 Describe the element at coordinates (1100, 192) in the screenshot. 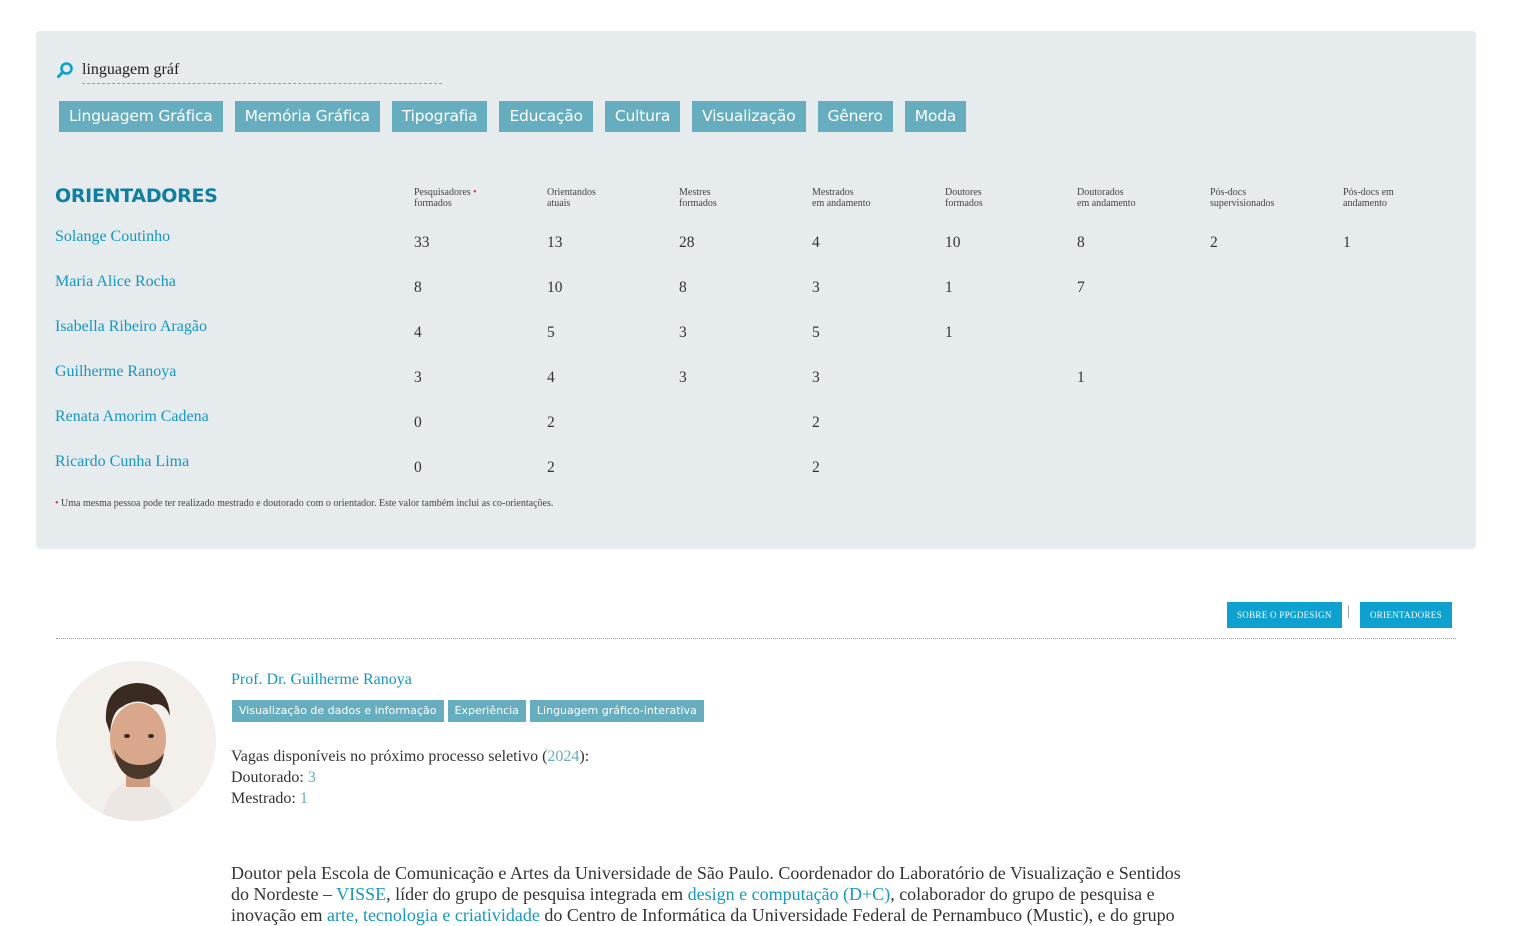

I see `column-header-text: Doutorados` at that location.